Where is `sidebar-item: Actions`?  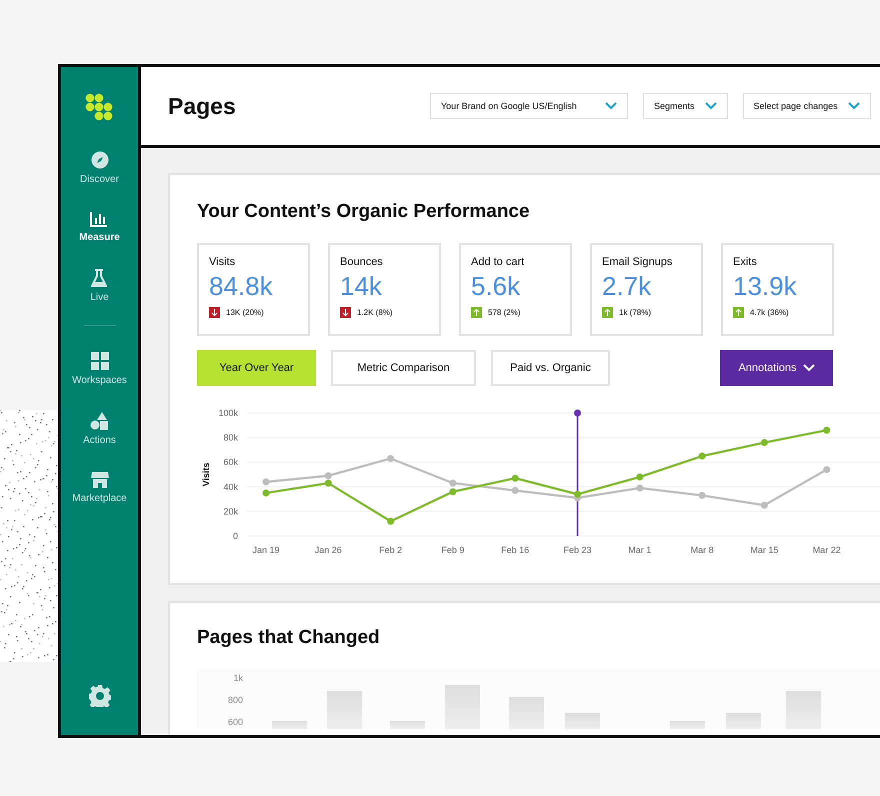
sidebar-item: Actions is located at coordinates (99, 429).